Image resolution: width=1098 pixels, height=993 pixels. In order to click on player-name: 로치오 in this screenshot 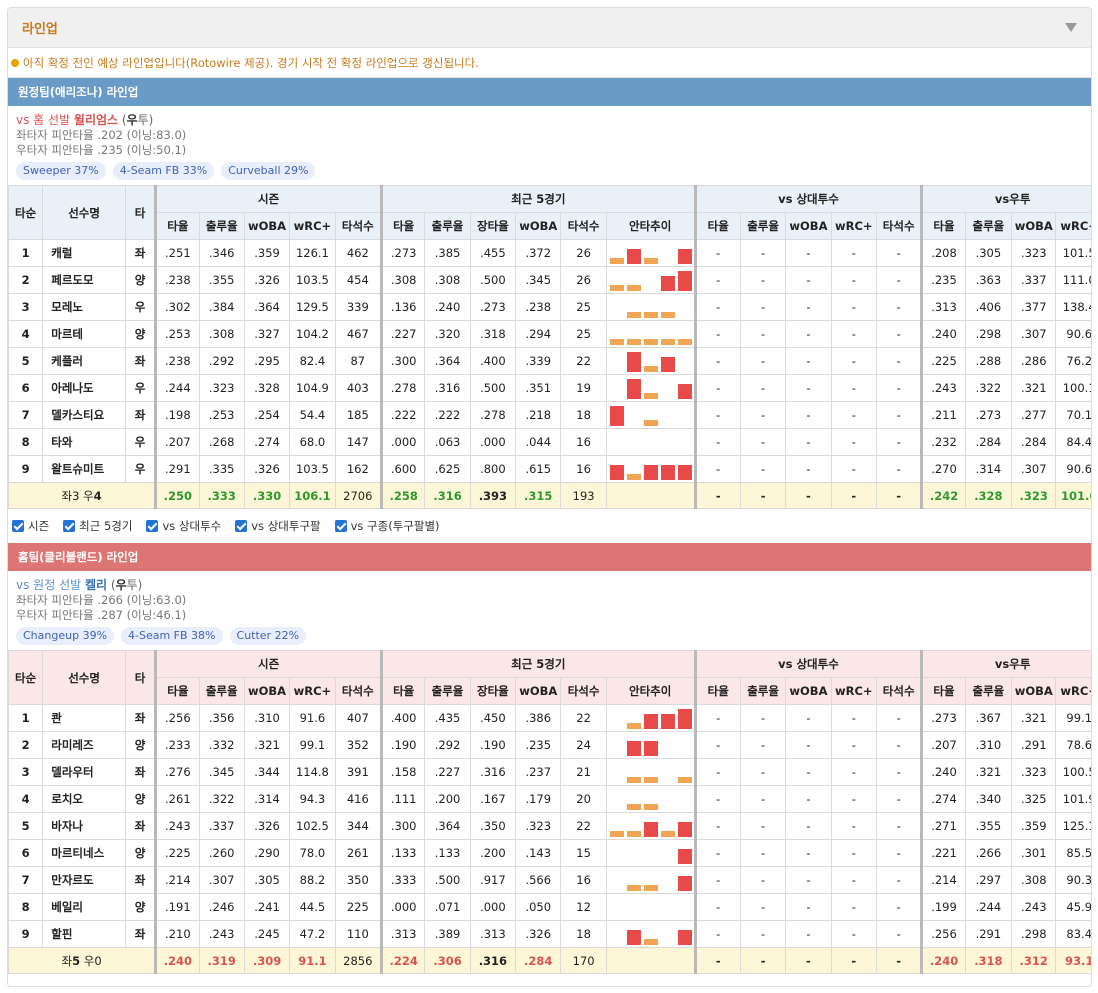, I will do `click(84, 799)`.